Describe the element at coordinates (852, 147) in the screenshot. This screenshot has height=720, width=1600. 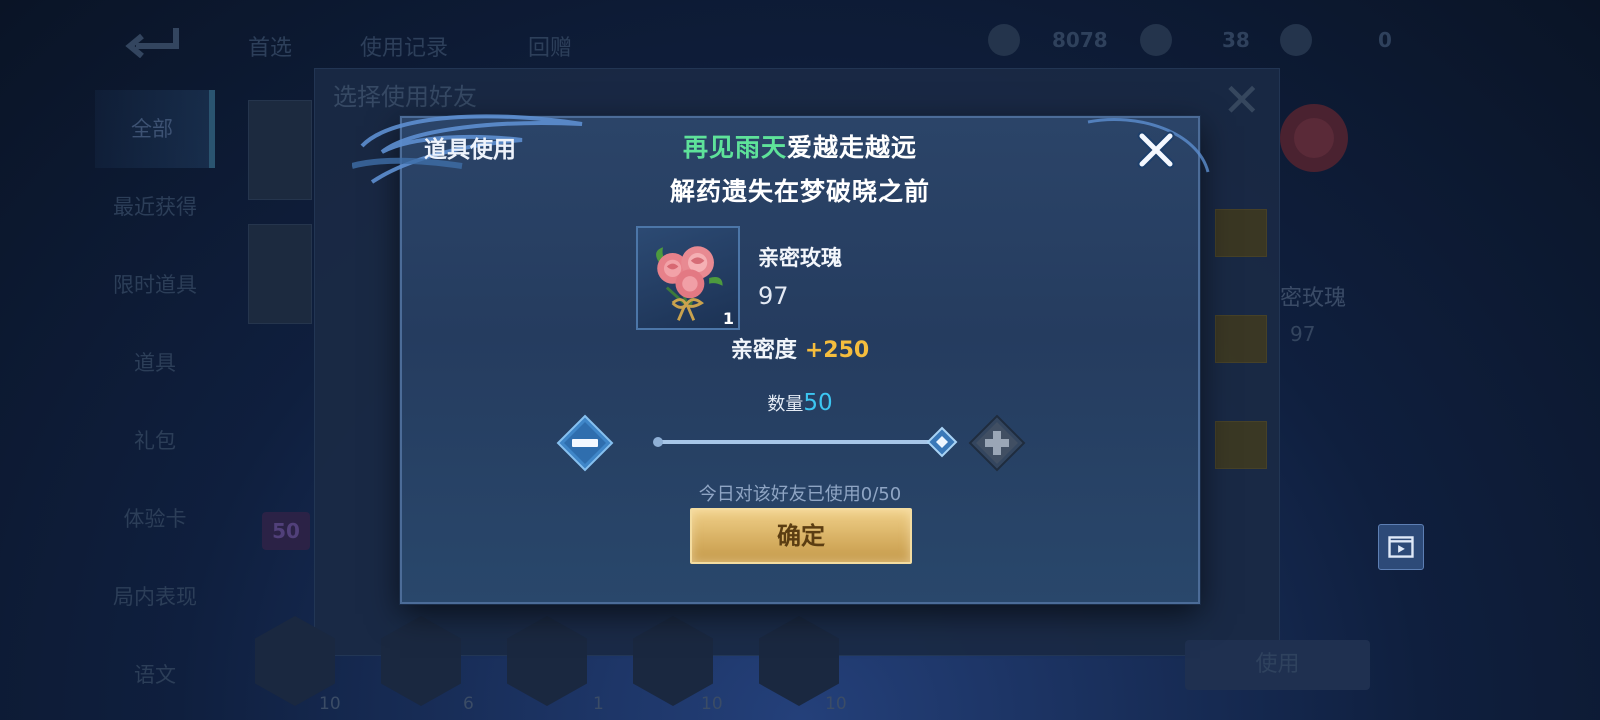
I see `lyric-rest: 爱越走越远` at that location.